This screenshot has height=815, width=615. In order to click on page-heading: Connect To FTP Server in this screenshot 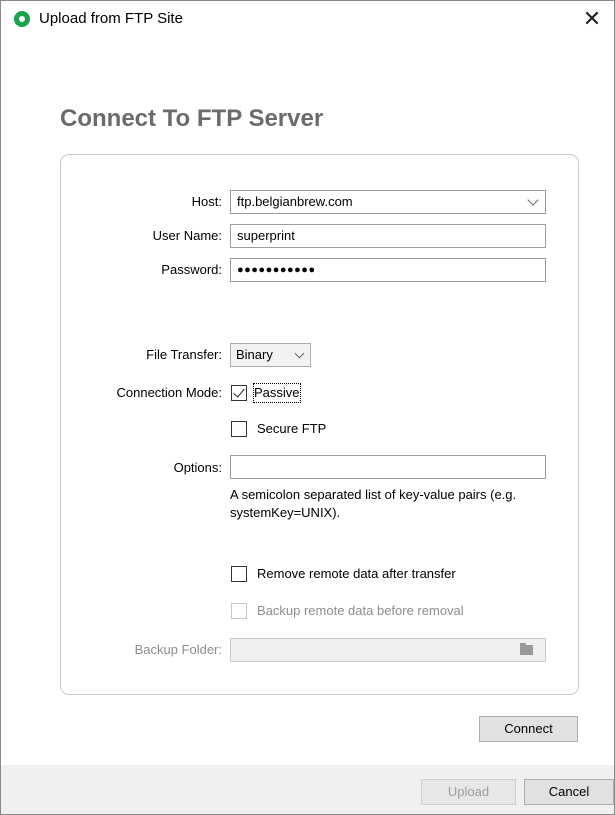, I will do `click(192, 118)`.